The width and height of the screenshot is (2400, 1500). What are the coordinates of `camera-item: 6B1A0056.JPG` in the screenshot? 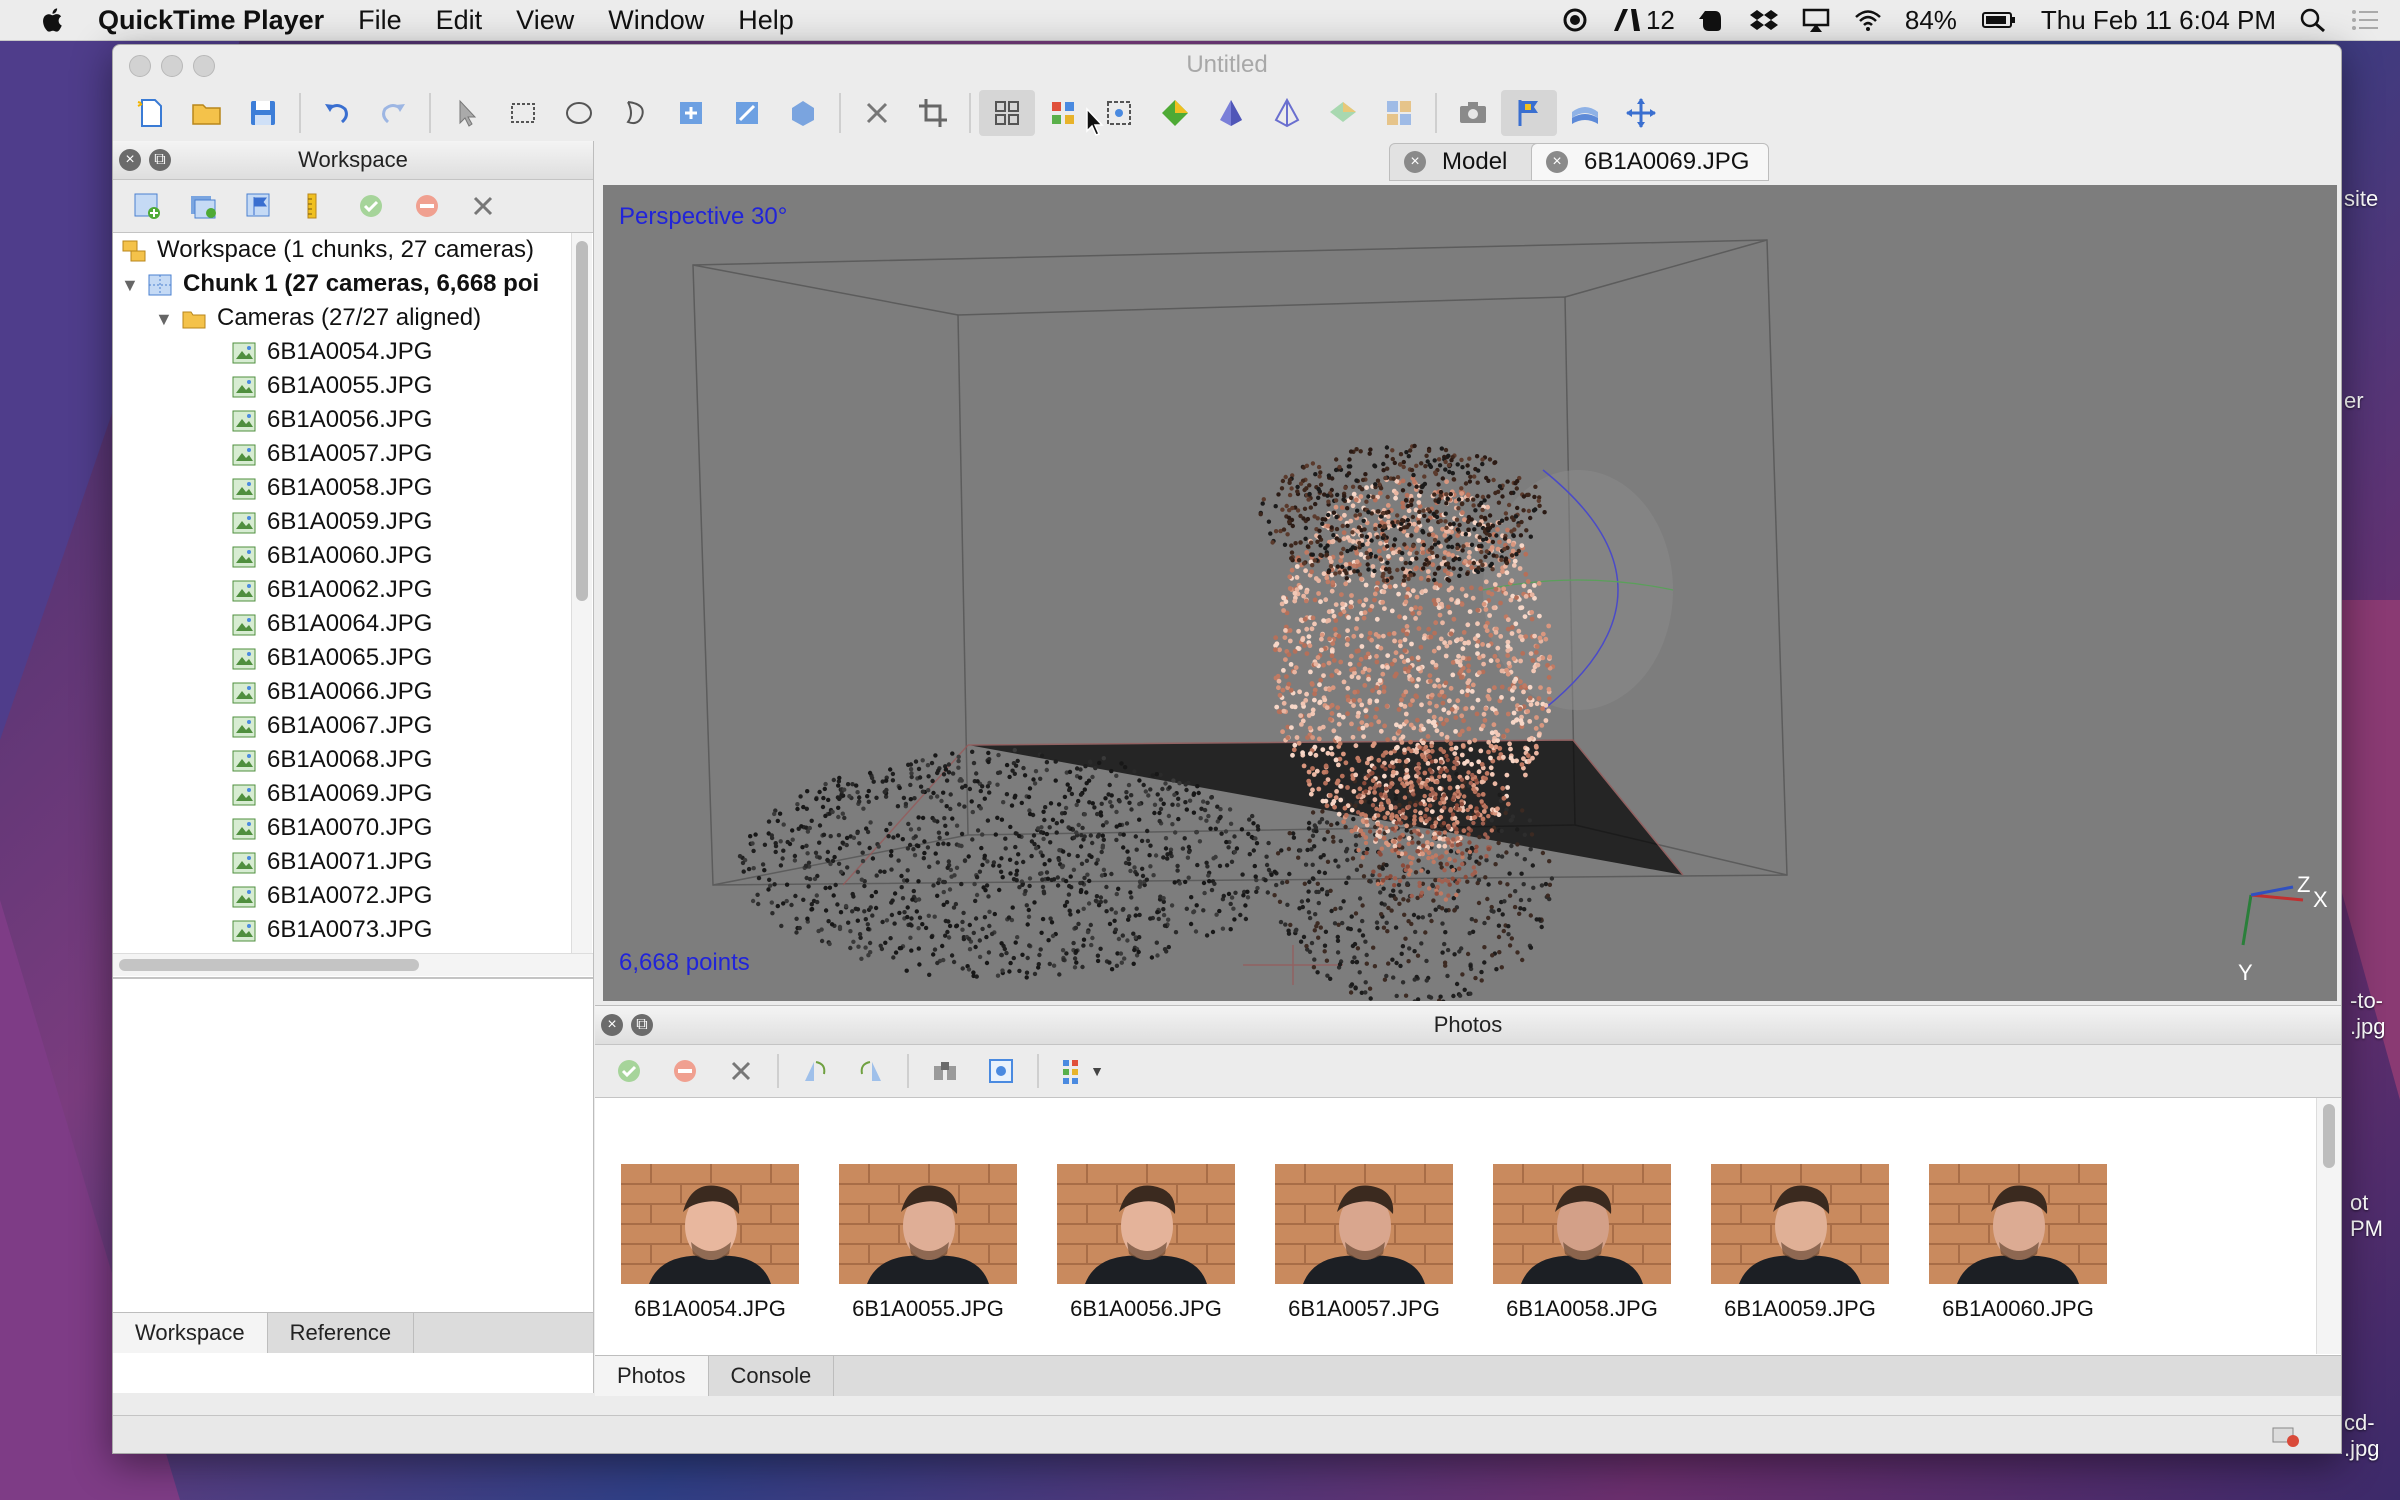 It's located at (342, 420).